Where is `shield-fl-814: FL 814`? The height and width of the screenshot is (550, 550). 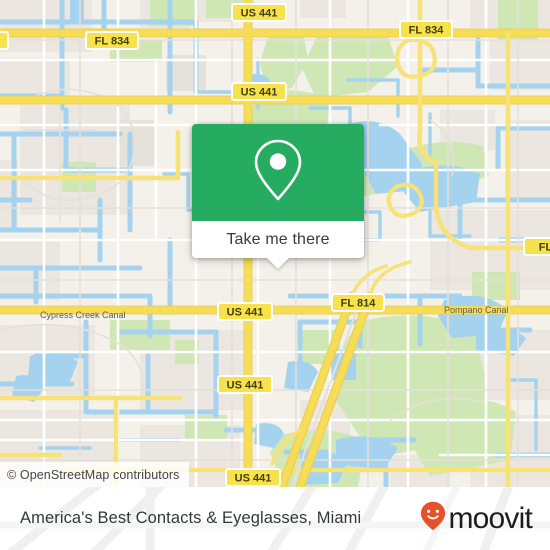
shield-fl-814: FL 814 is located at coordinates (358, 302).